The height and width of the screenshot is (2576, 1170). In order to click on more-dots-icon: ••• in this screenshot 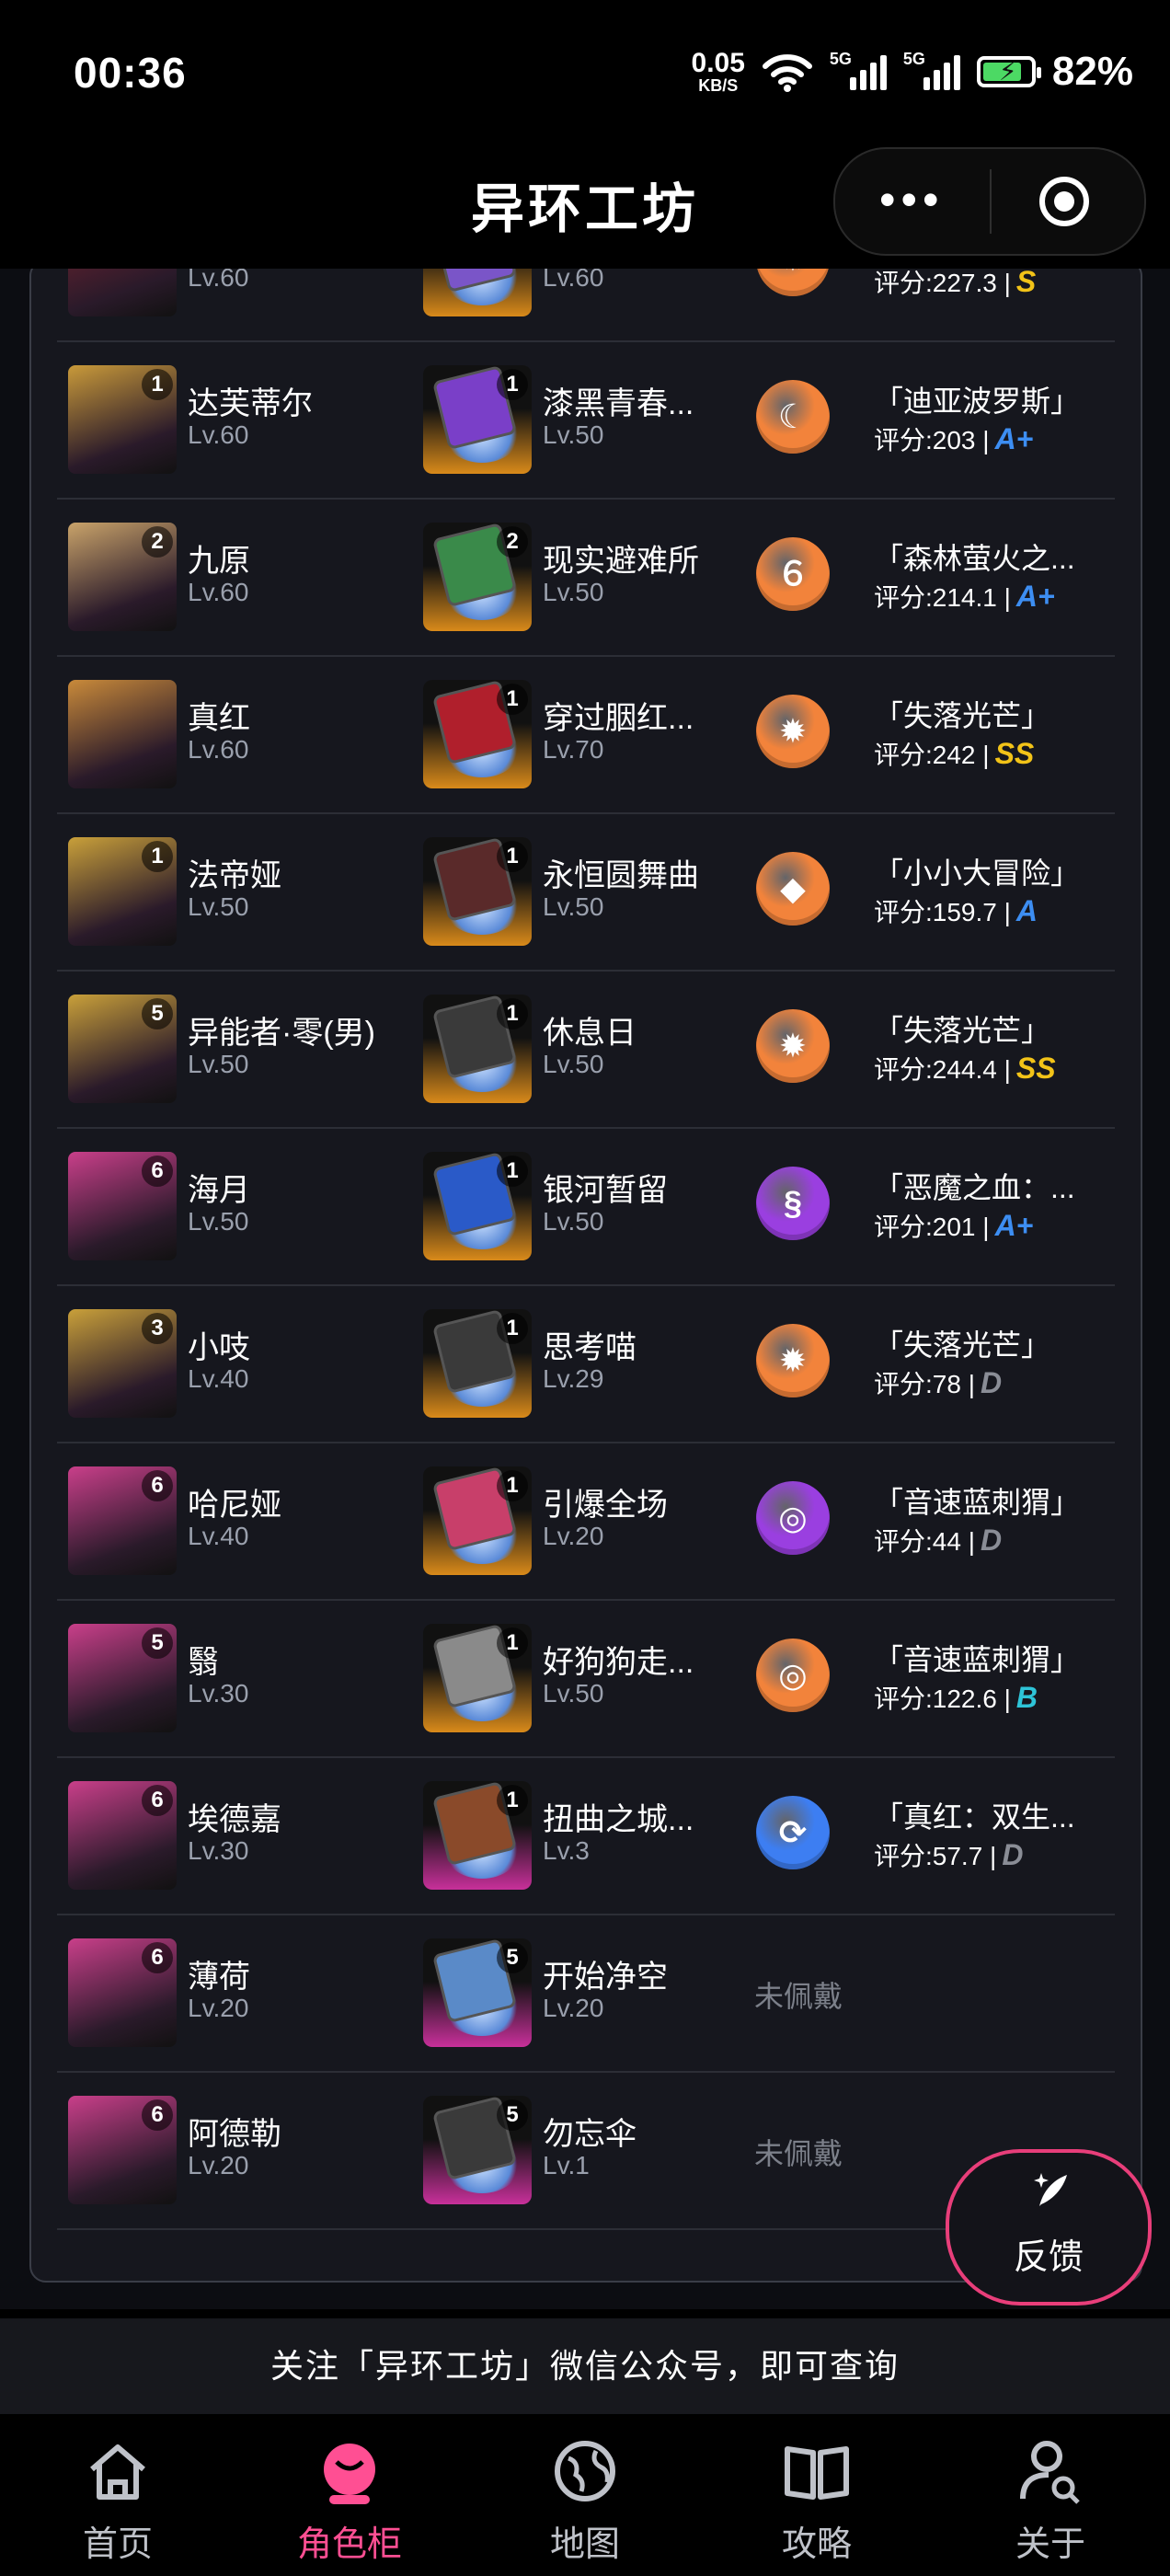, I will do `click(912, 200)`.